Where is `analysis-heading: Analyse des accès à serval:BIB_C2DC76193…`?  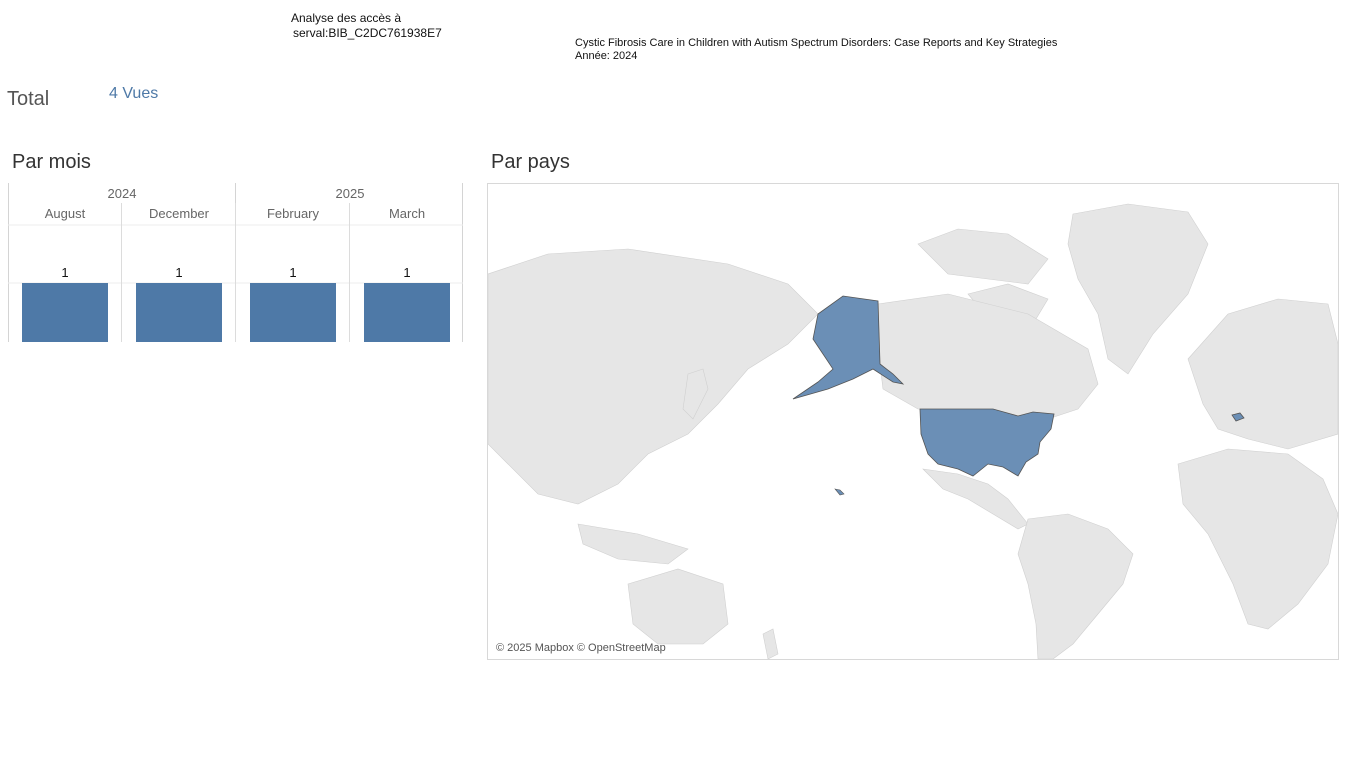 analysis-heading: Analyse des accès à serval:BIB_C2DC76193… is located at coordinates (366, 26).